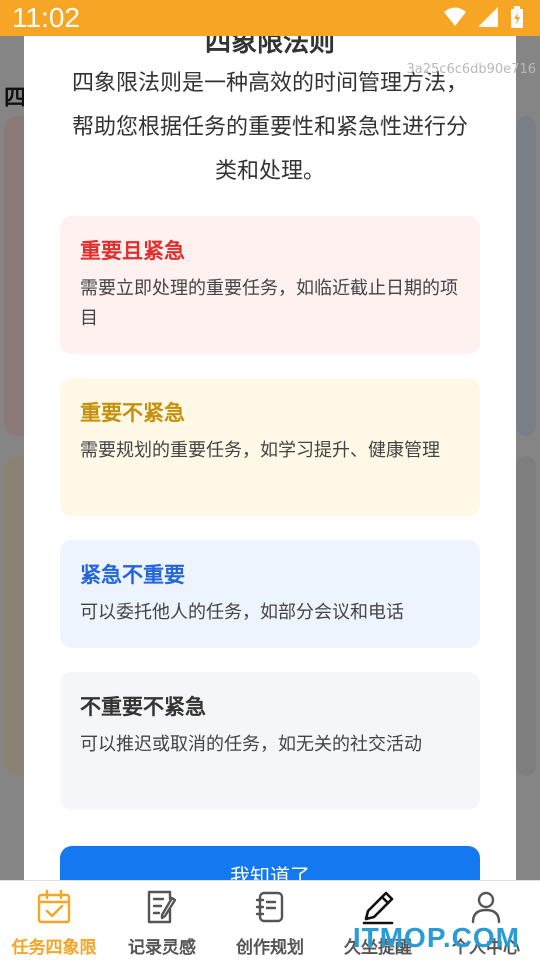 Image resolution: width=540 pixels, height=960 pixels. I want to click on quadrant-card-urgent-important: 重要且紧急 需要立即处理的重要任务，如临近截止日期的项目, so click(270, 285).